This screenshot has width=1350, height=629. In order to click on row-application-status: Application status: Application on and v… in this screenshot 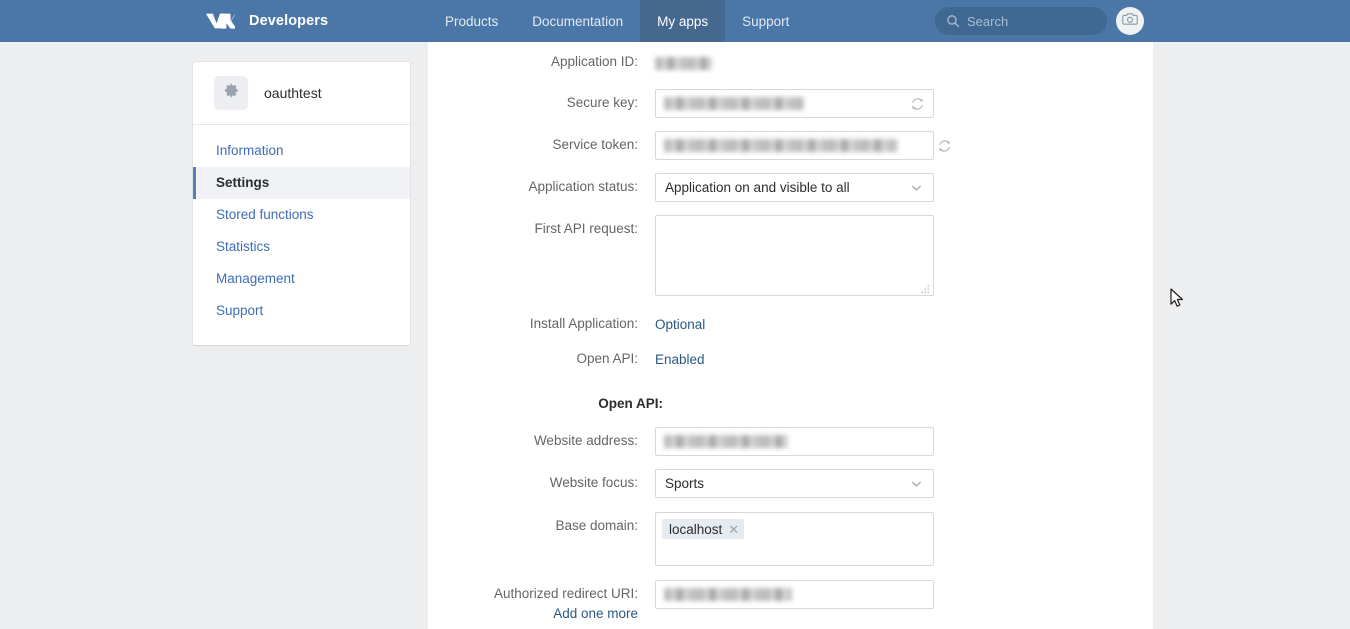, I will do `click(790, 187)`.